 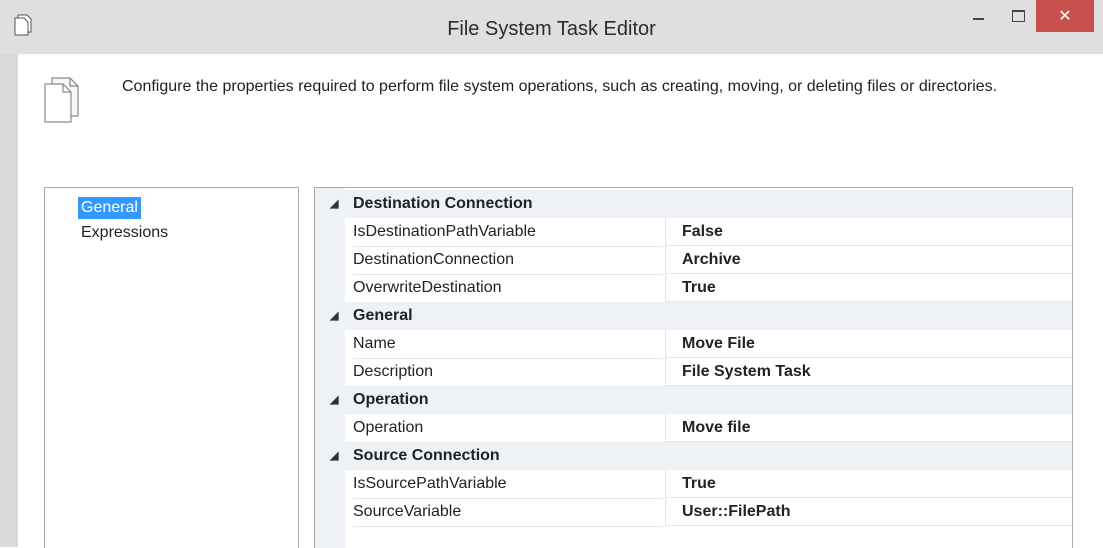 I want to click on property-name: DestinationConnection, so click(x=508, y=260).